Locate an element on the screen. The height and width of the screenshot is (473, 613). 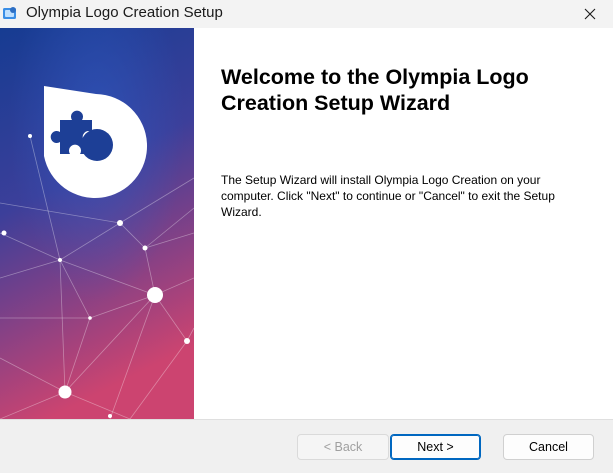
next-button: Next > is located at coordinates (435, 447).